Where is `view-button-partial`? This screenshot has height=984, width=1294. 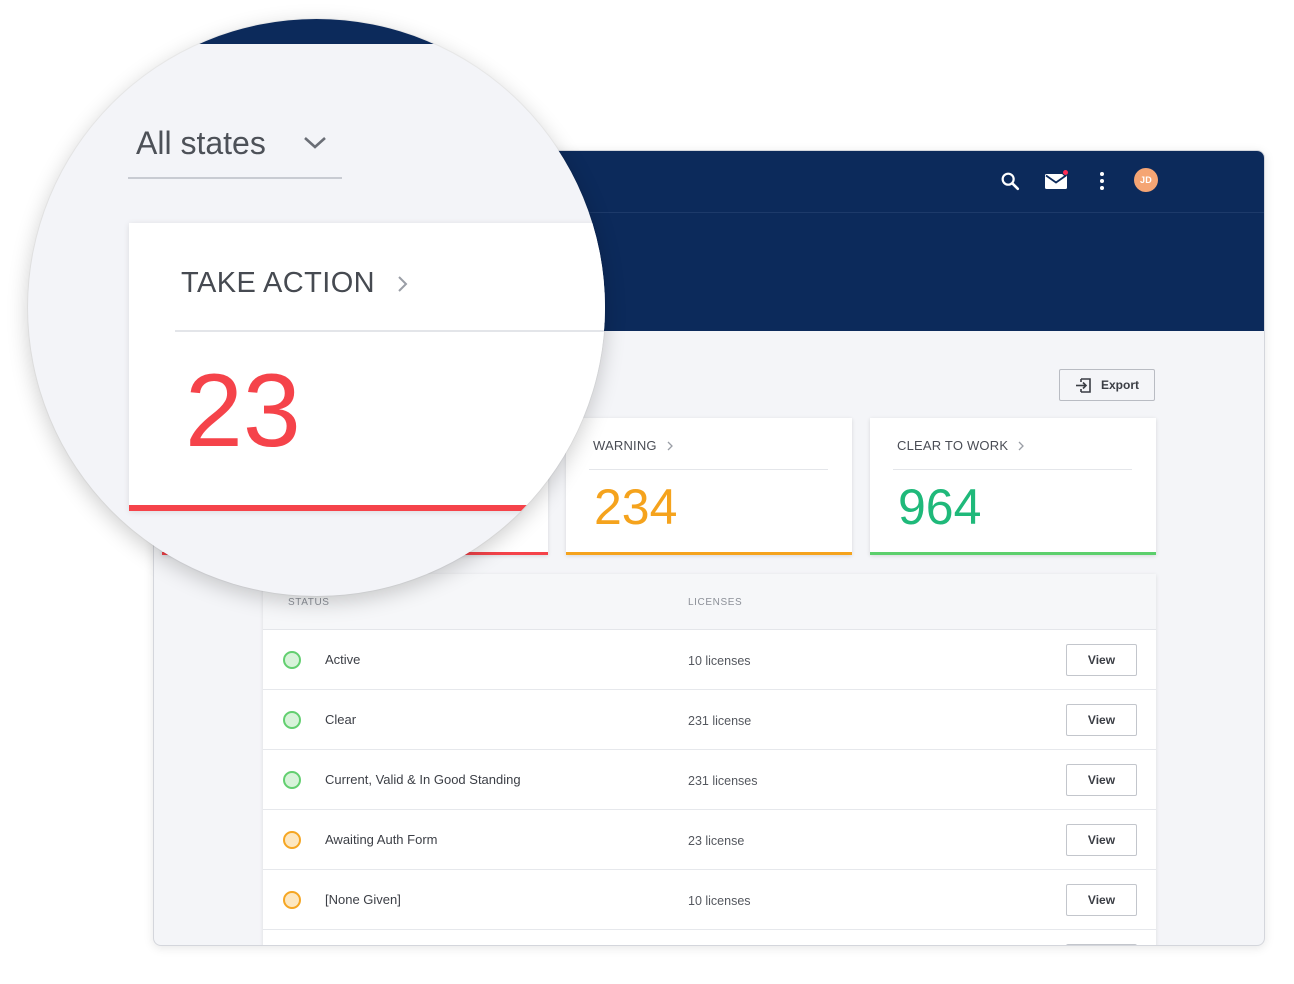 view-button-partial is located at coordinates (1101, 944).